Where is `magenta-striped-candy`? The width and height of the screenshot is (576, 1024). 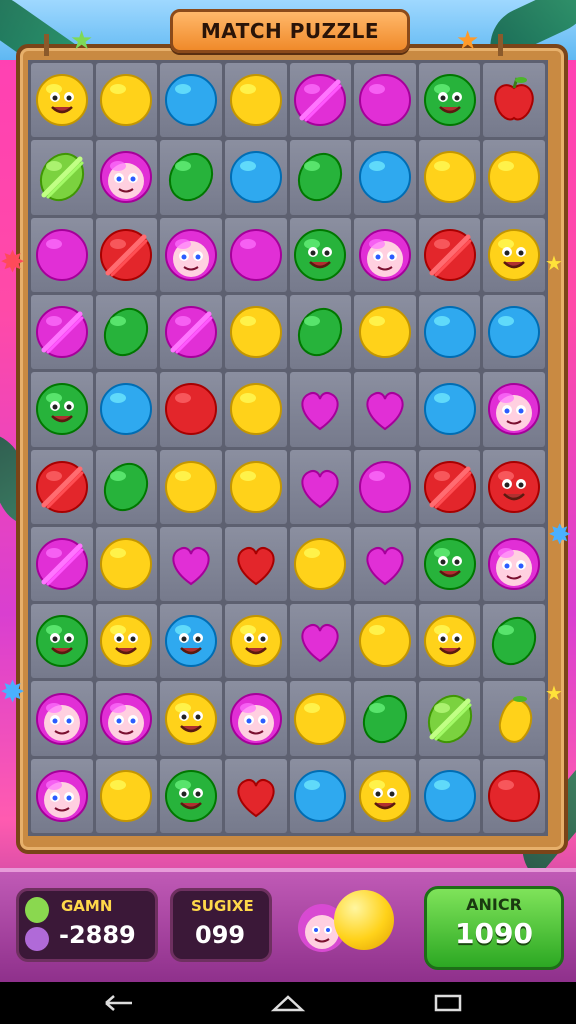 magenta-striped-candy is located at coordinates (191, 332).